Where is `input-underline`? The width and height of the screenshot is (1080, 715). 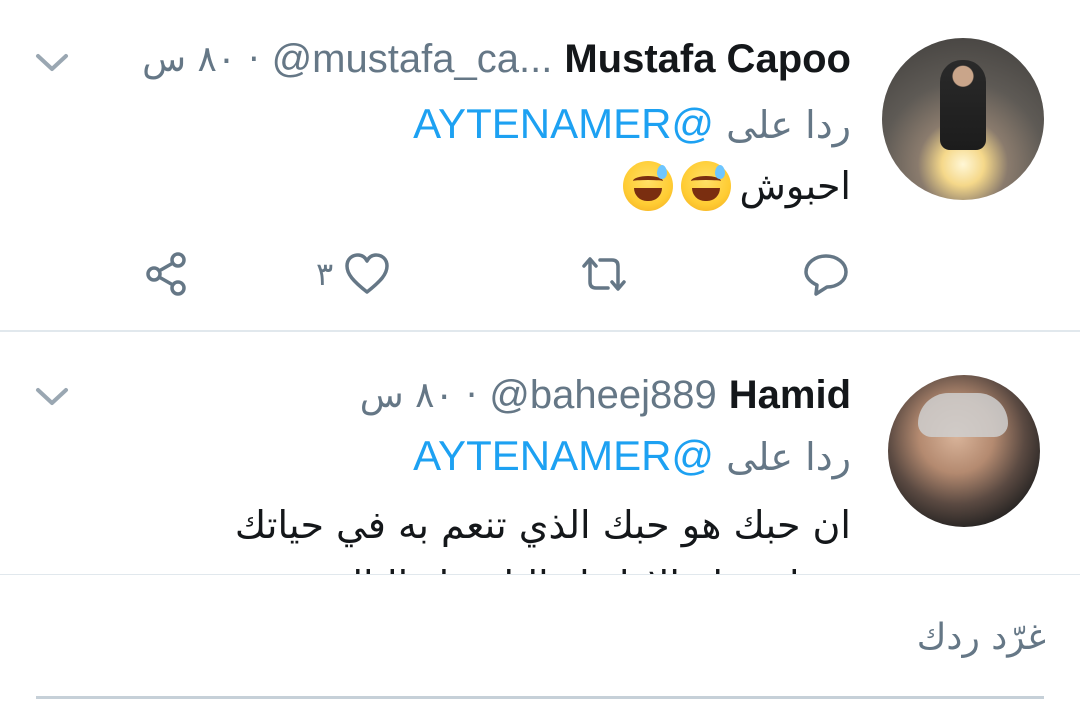 input-underline is located at coordinates (540, 697).